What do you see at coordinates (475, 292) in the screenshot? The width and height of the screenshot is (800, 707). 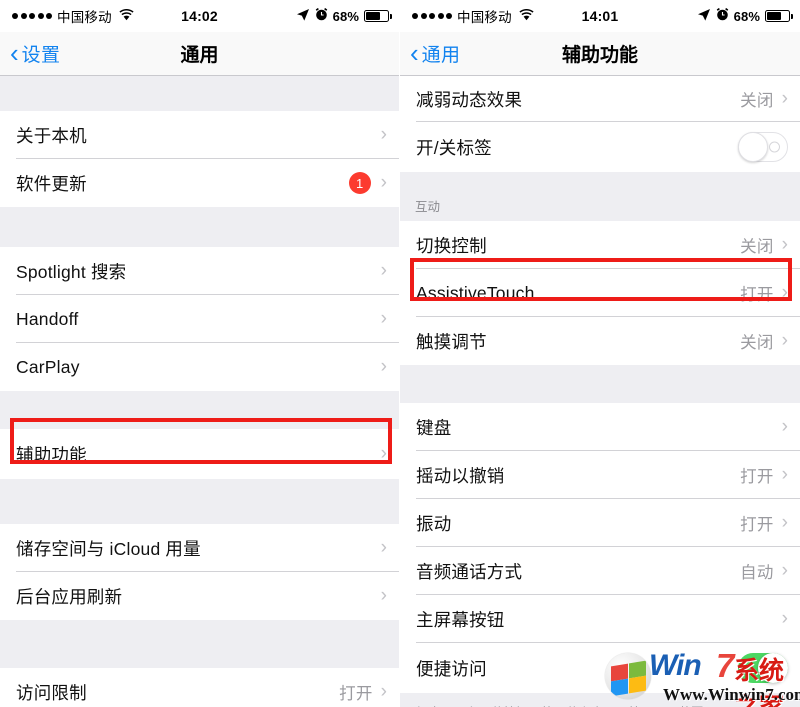 I see `list-item-label: AssistiveTouch` at bounding box center [475, 292].